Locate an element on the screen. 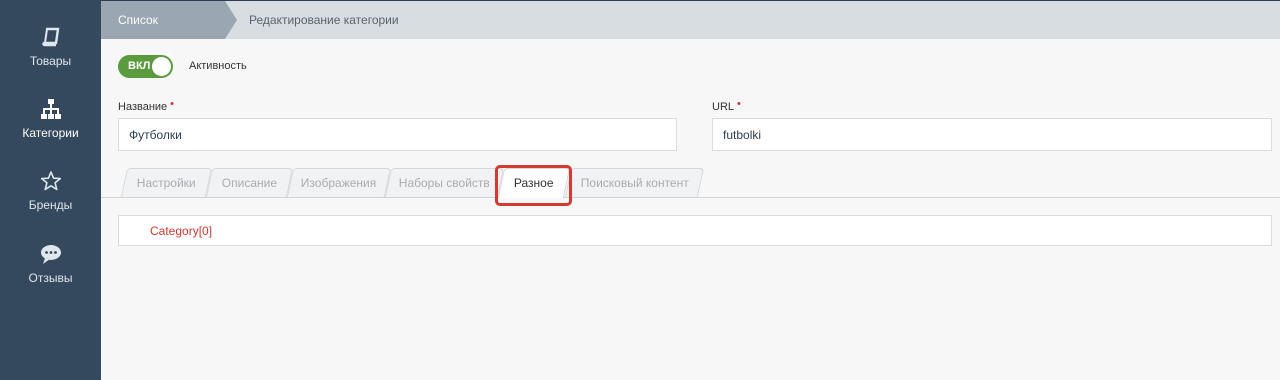 The height and width of the screenshot is (380, 1280). sidebar: Товары Категории Бренды Отзывы is located at coordinates (50, 190).